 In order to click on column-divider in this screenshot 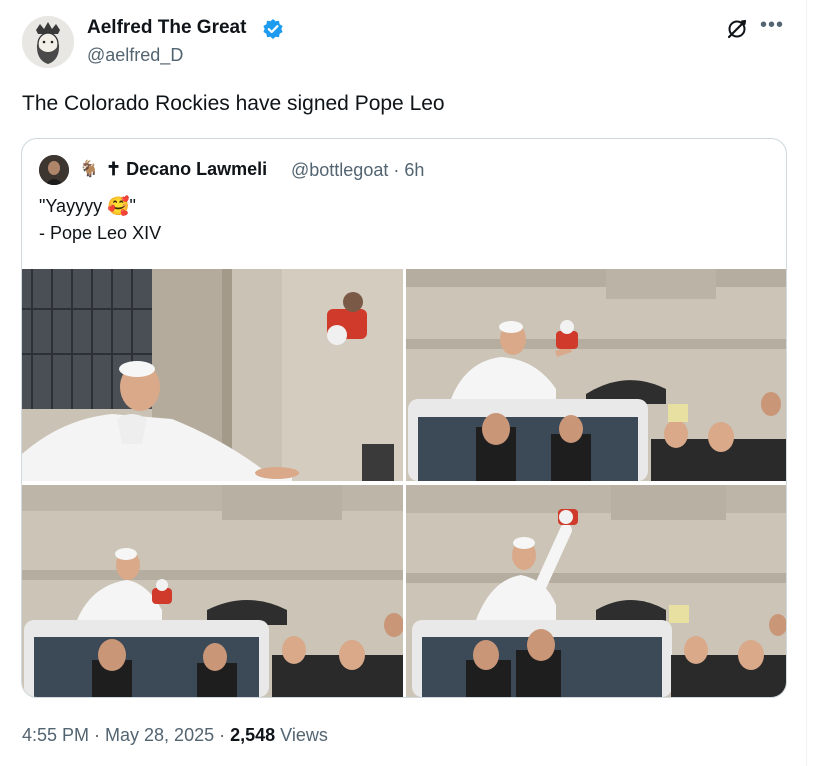, I will do `click(806, 383)`.